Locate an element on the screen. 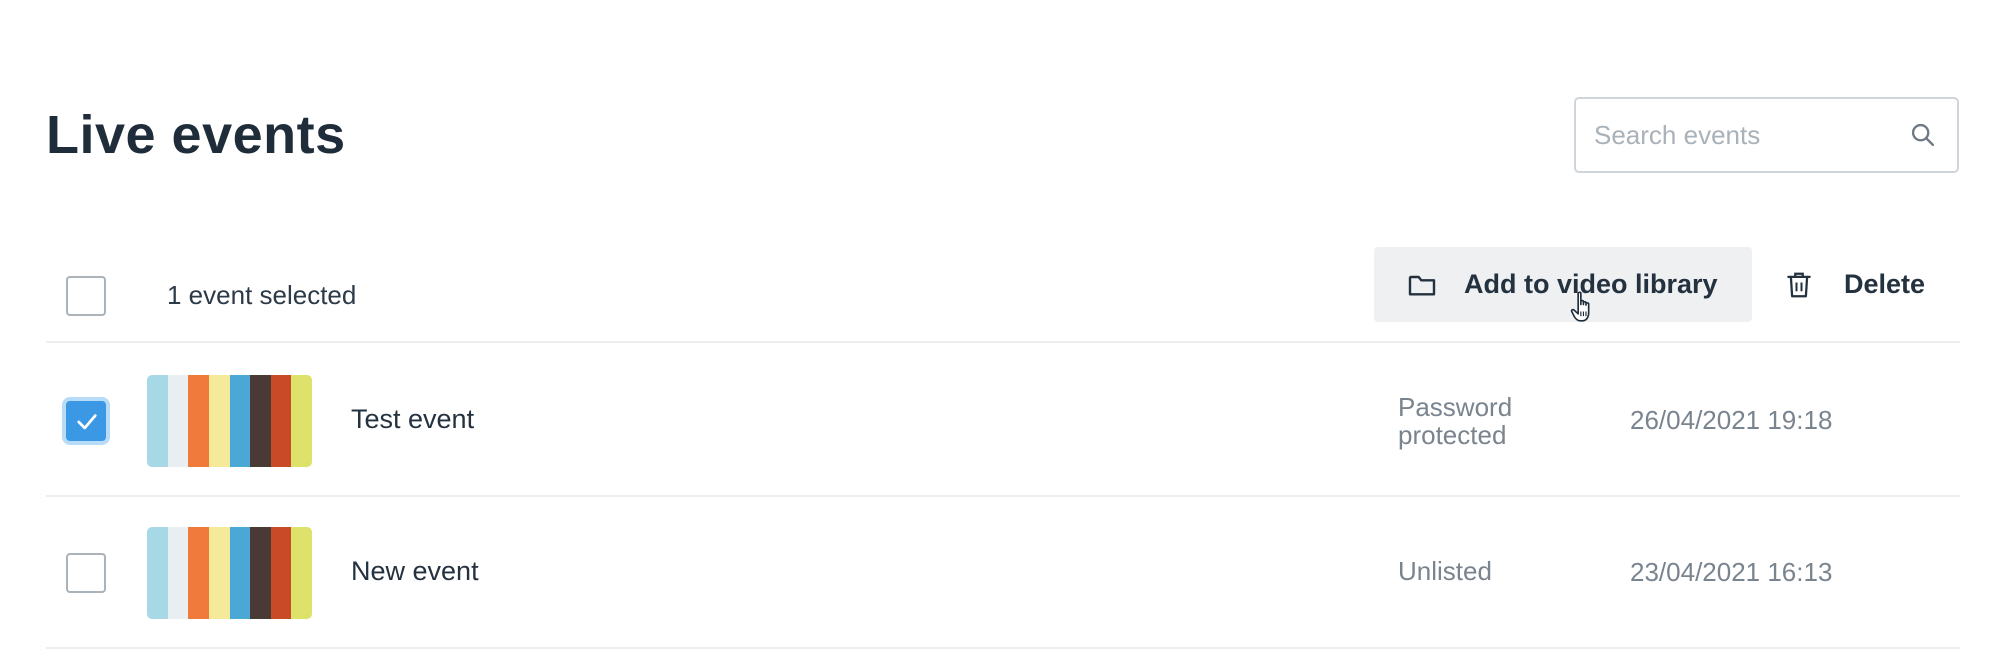  event-privacy-status: Password protected is located at coordinates (1455, 421).